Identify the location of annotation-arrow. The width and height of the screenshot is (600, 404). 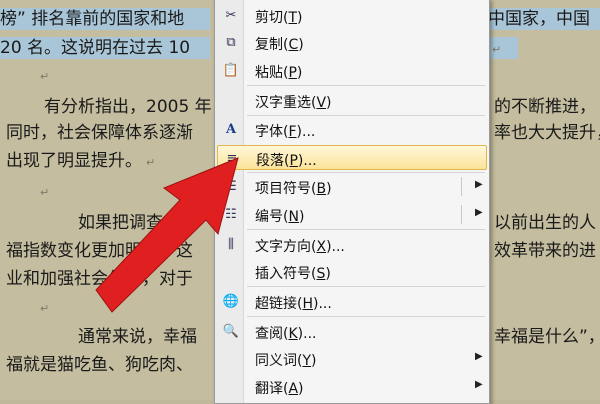
(167, 235).